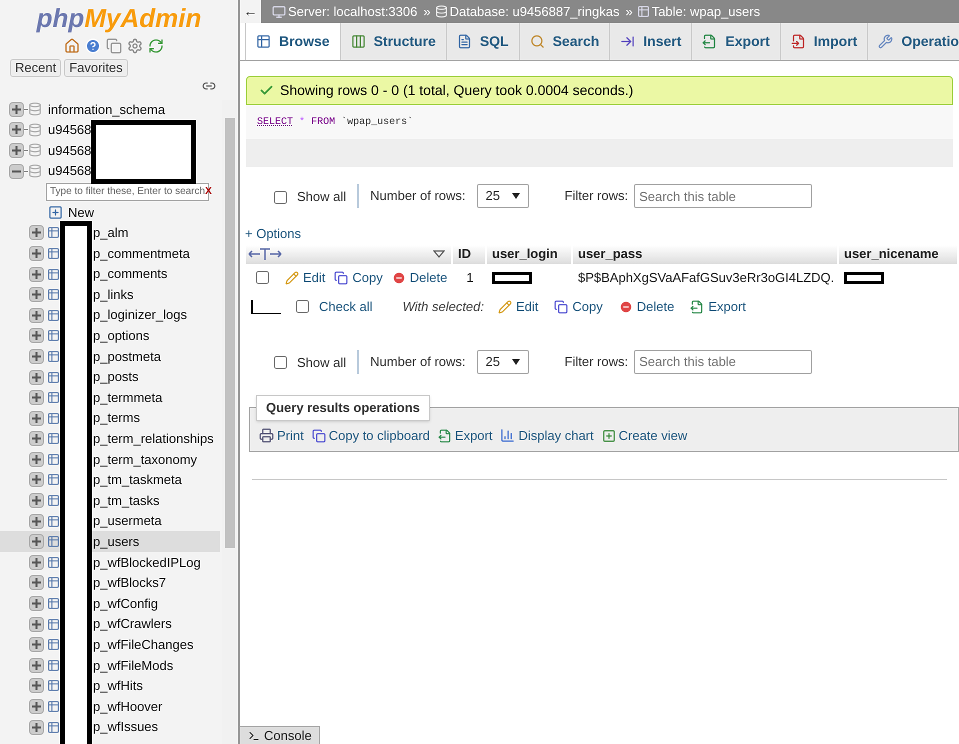 This screenshot has width=959, height=744. What do you see at coordinates (420, 278) in the screenshot?
I see `row-action-link: Delete` at bounding box center [420, 278].